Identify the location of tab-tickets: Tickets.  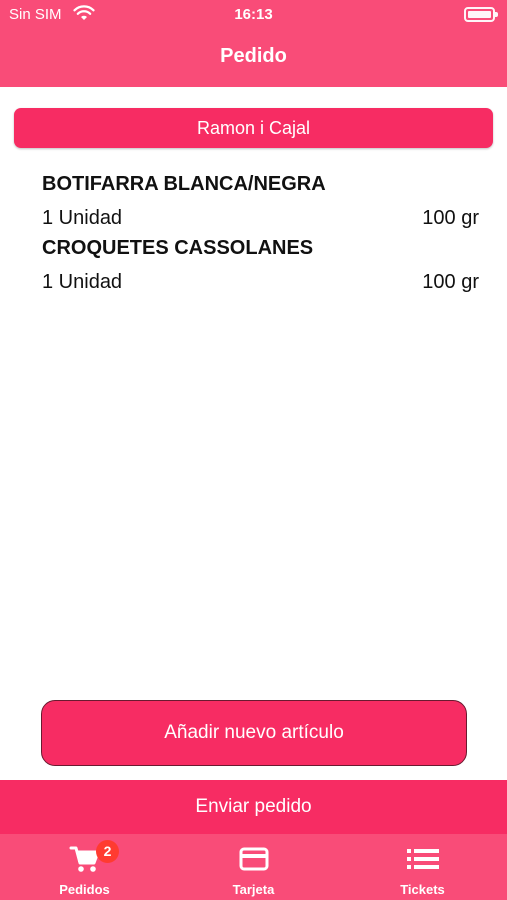
(422, 867).